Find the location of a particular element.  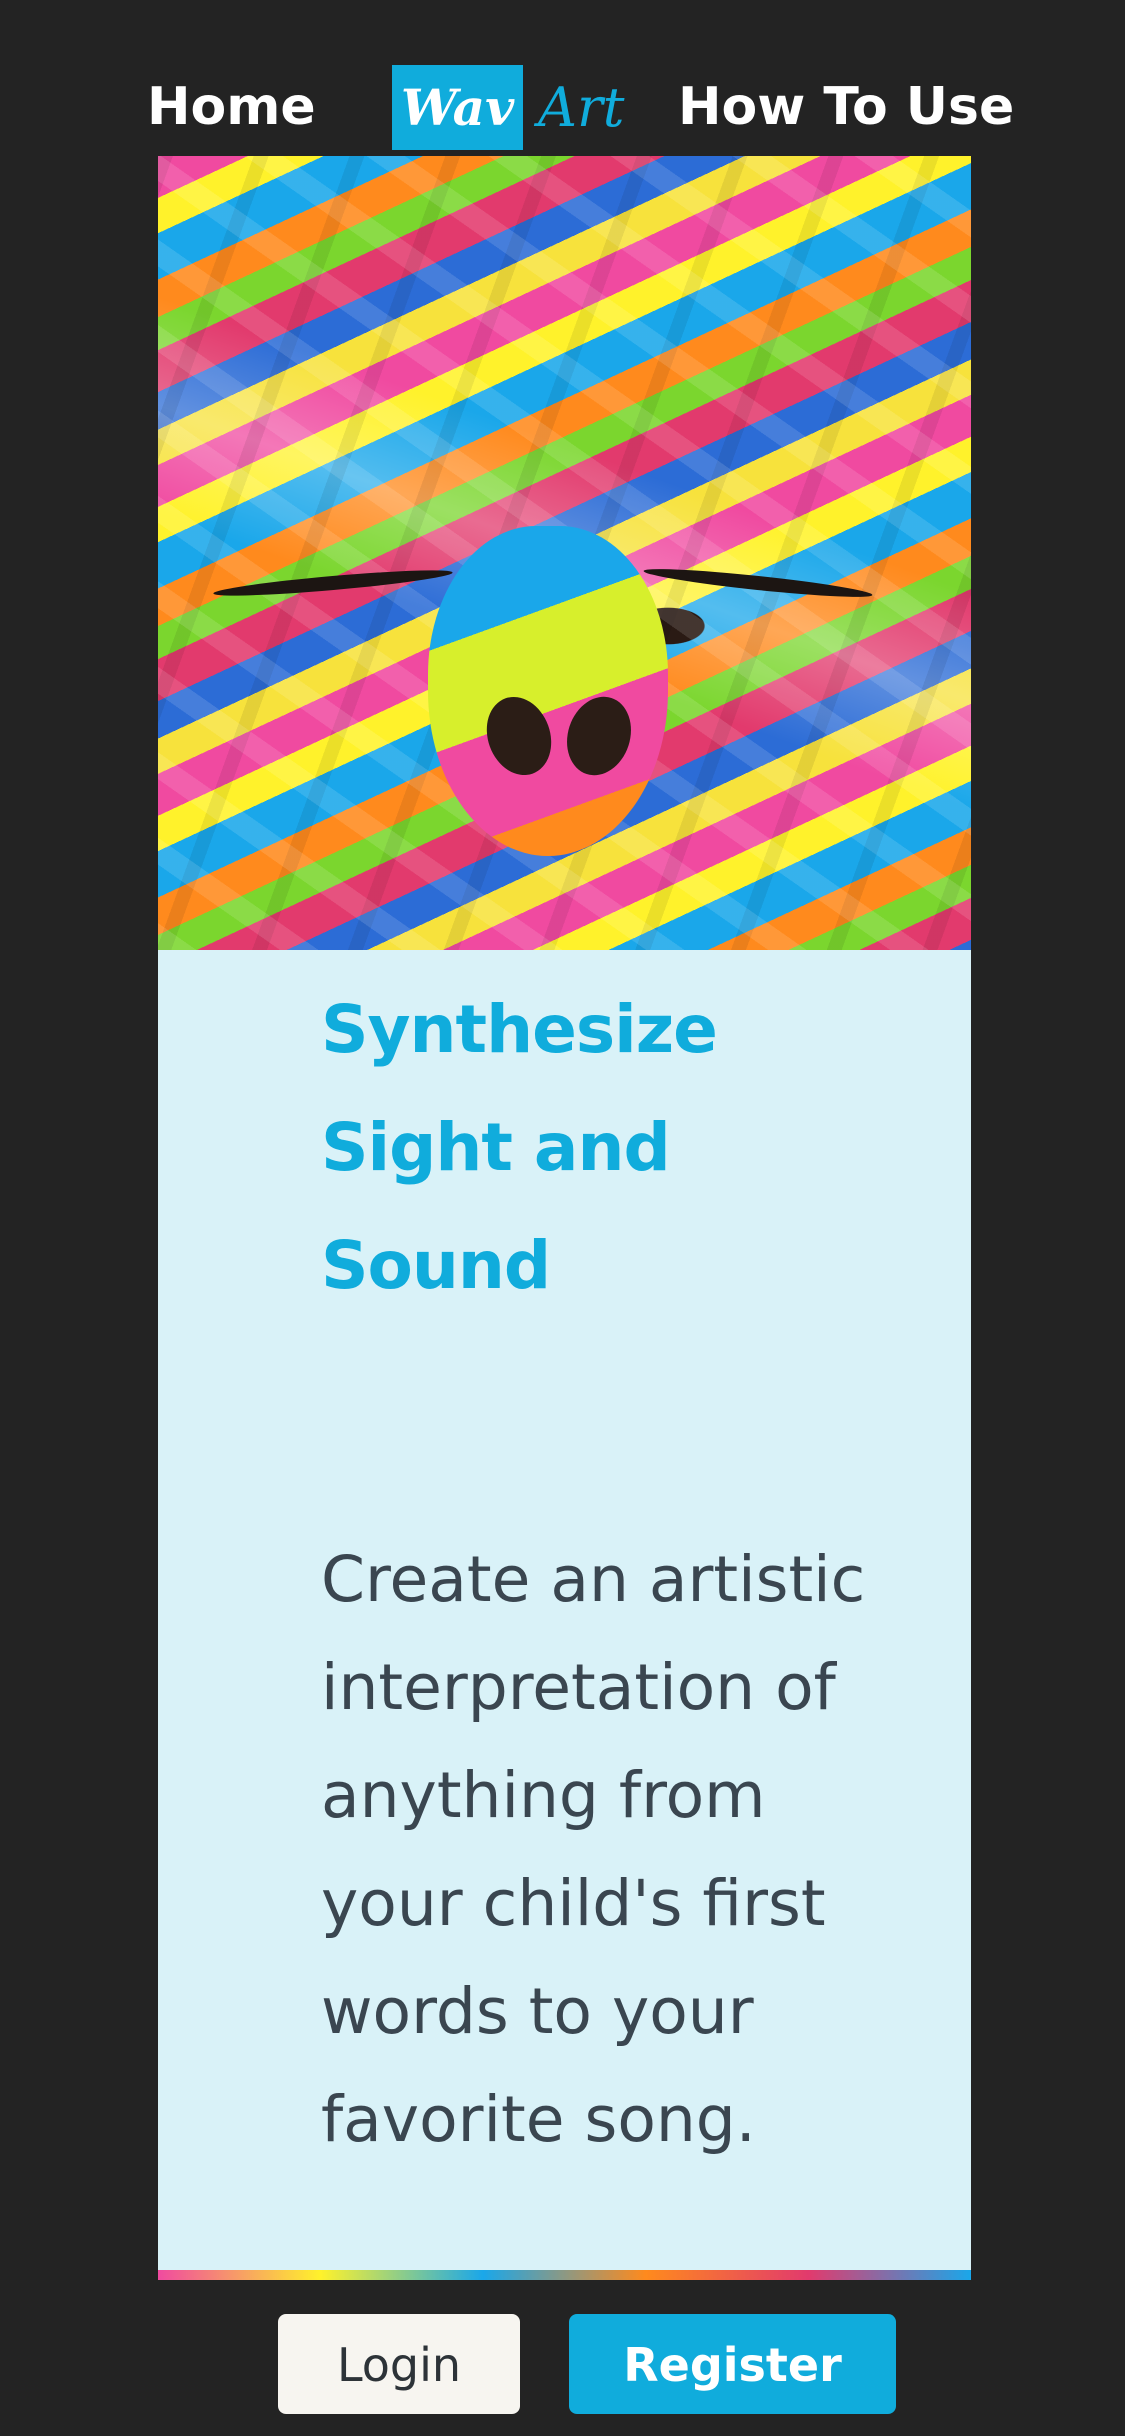

nav-how-to-use-link: How To Use is located at coordinates (846, 107).